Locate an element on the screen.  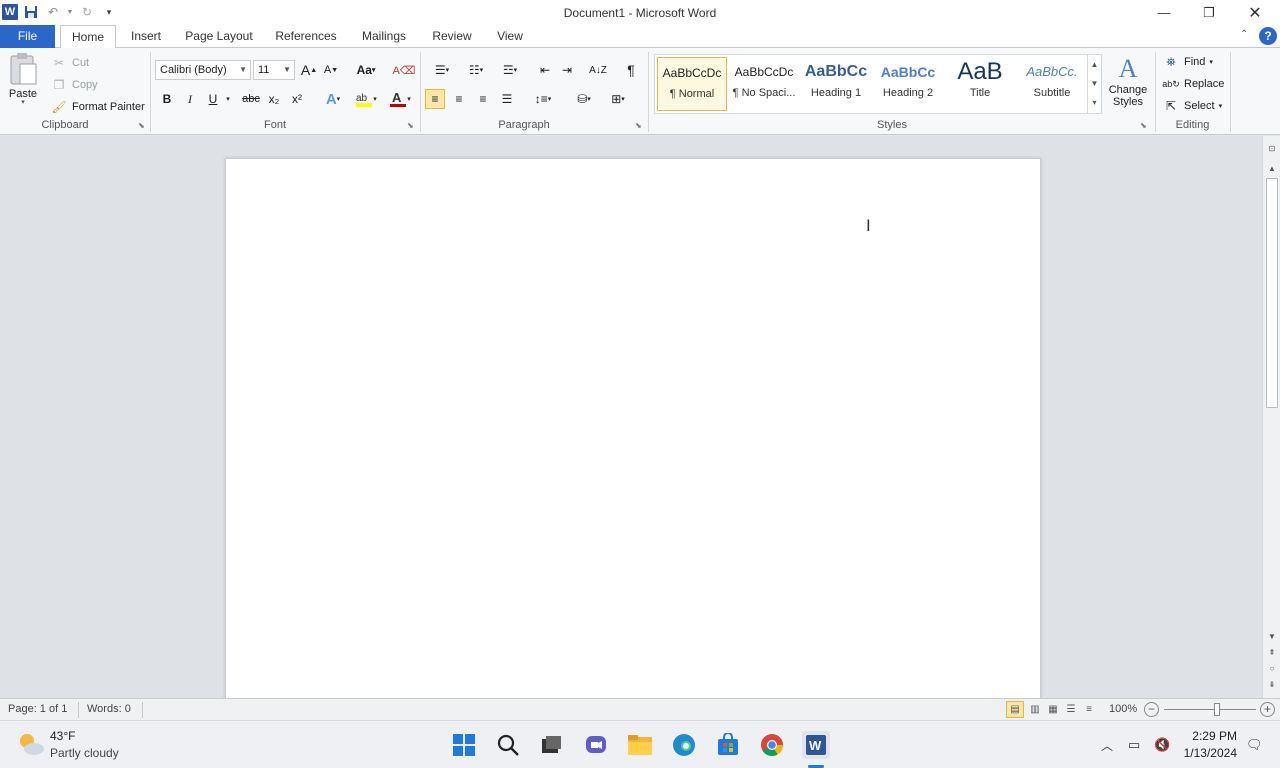
highlight-button: ab ▾ is located at coordinates (366, 99).